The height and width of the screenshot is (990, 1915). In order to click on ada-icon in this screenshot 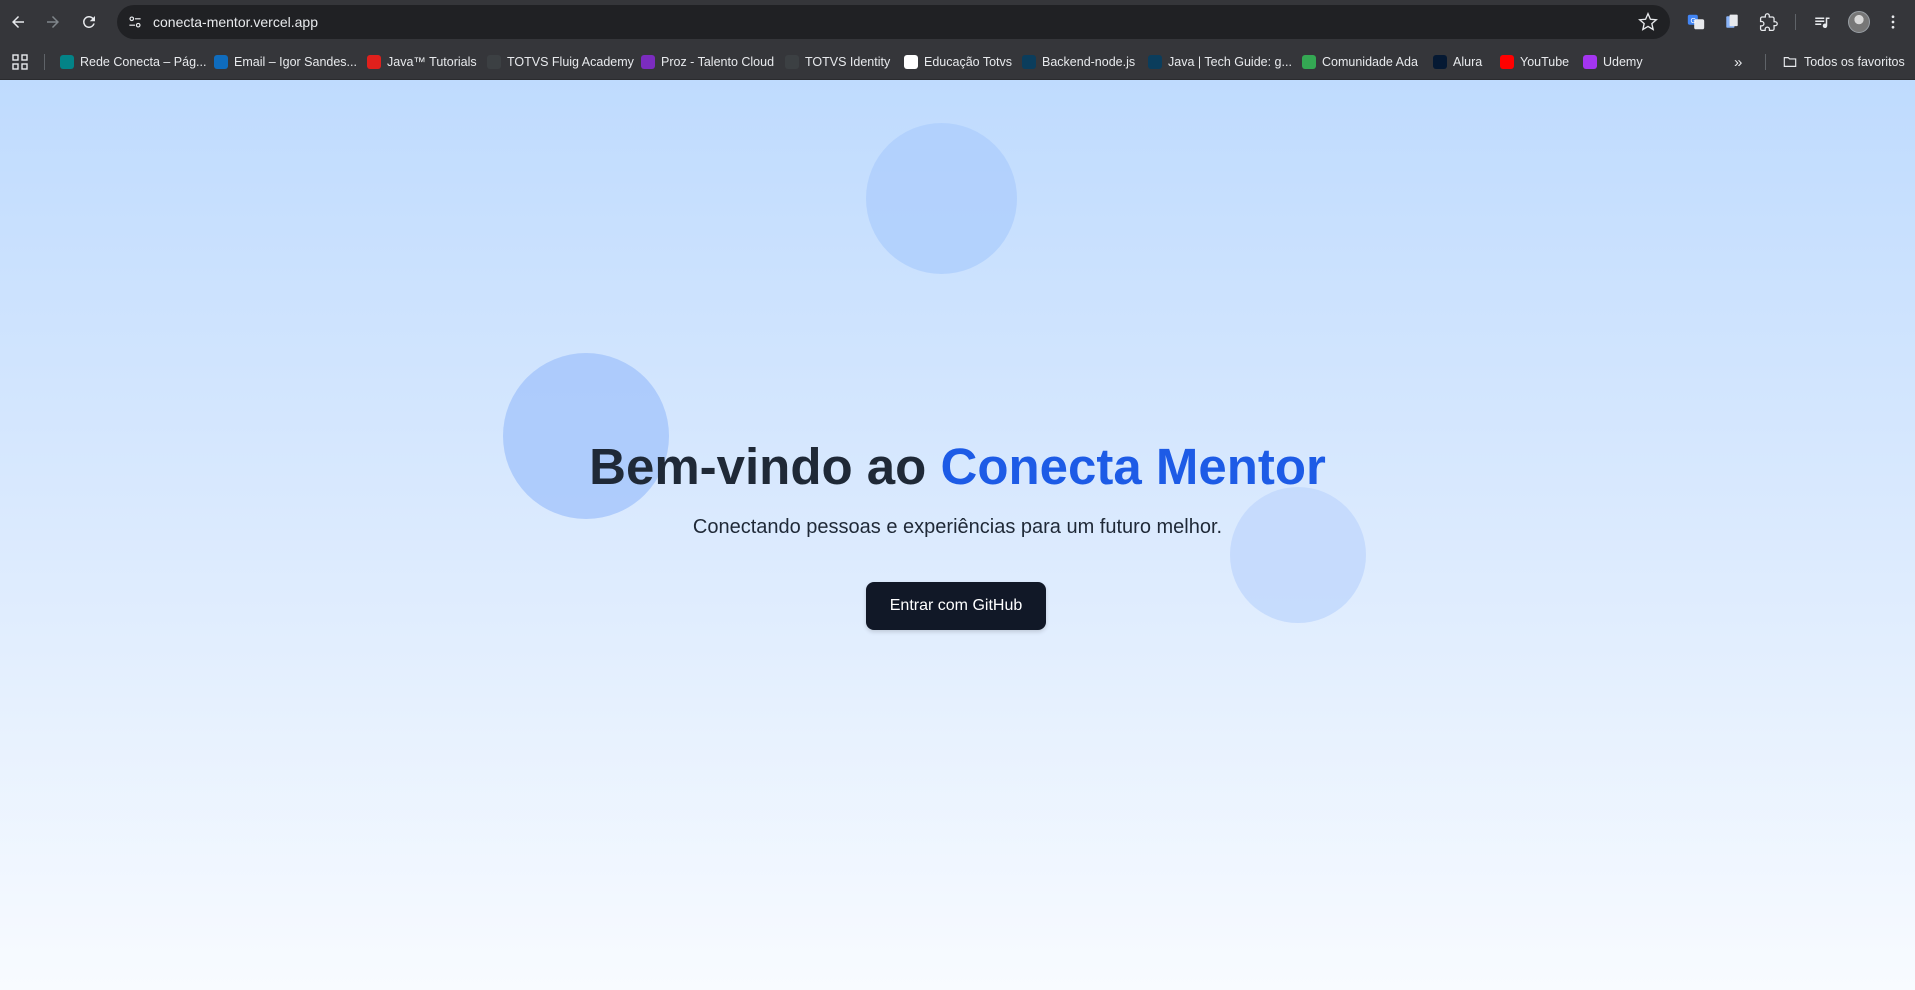, I will do `click(1309, 62)`.